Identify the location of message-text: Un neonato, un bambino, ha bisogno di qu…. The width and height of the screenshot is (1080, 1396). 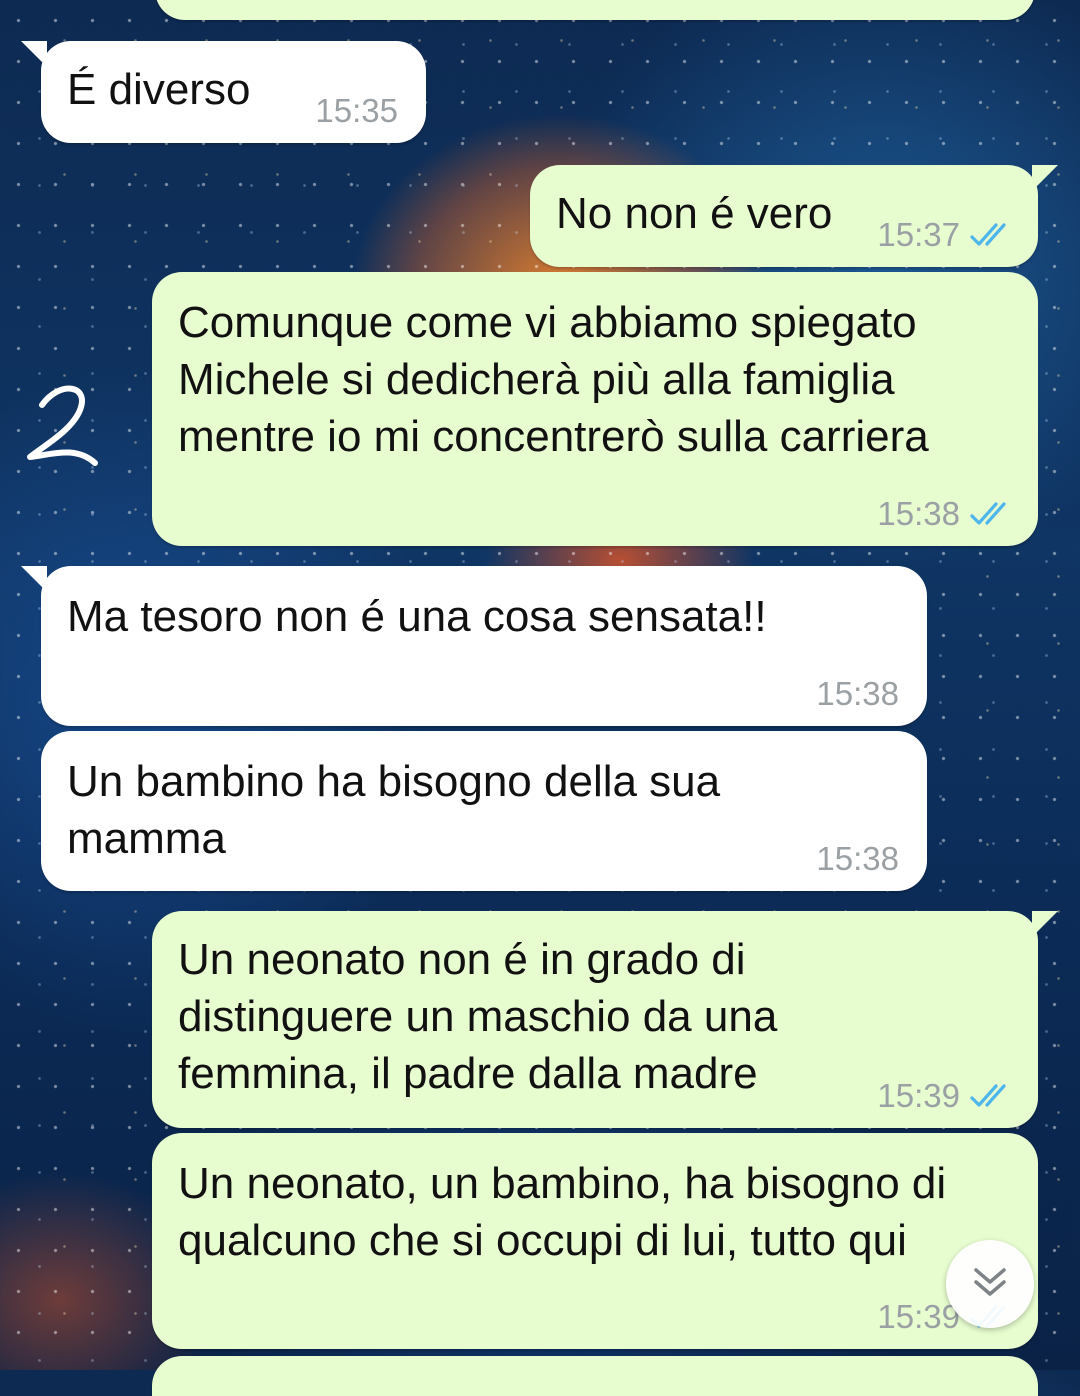
(562, 1212).